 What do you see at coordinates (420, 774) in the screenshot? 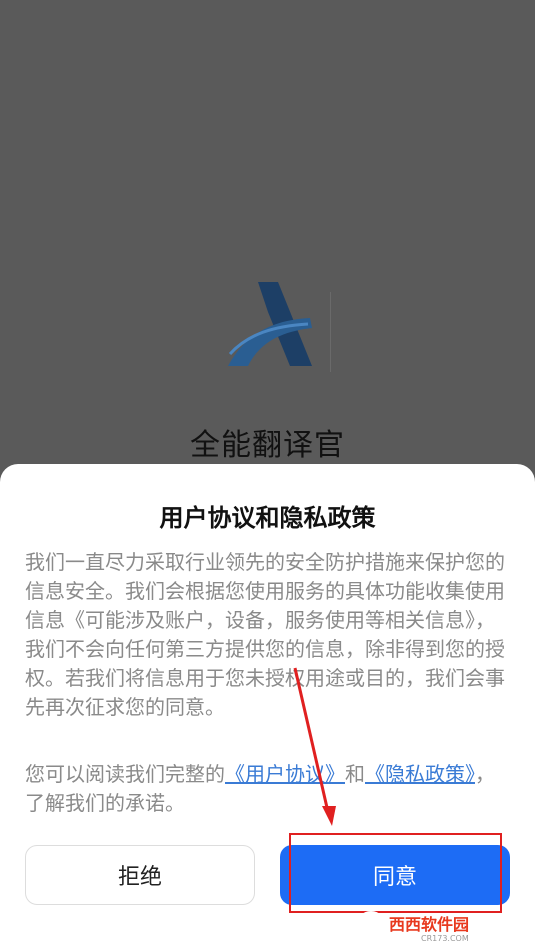
I see `privacy-policy-link: 《隐私政策》` at bounding box center [420, 774].